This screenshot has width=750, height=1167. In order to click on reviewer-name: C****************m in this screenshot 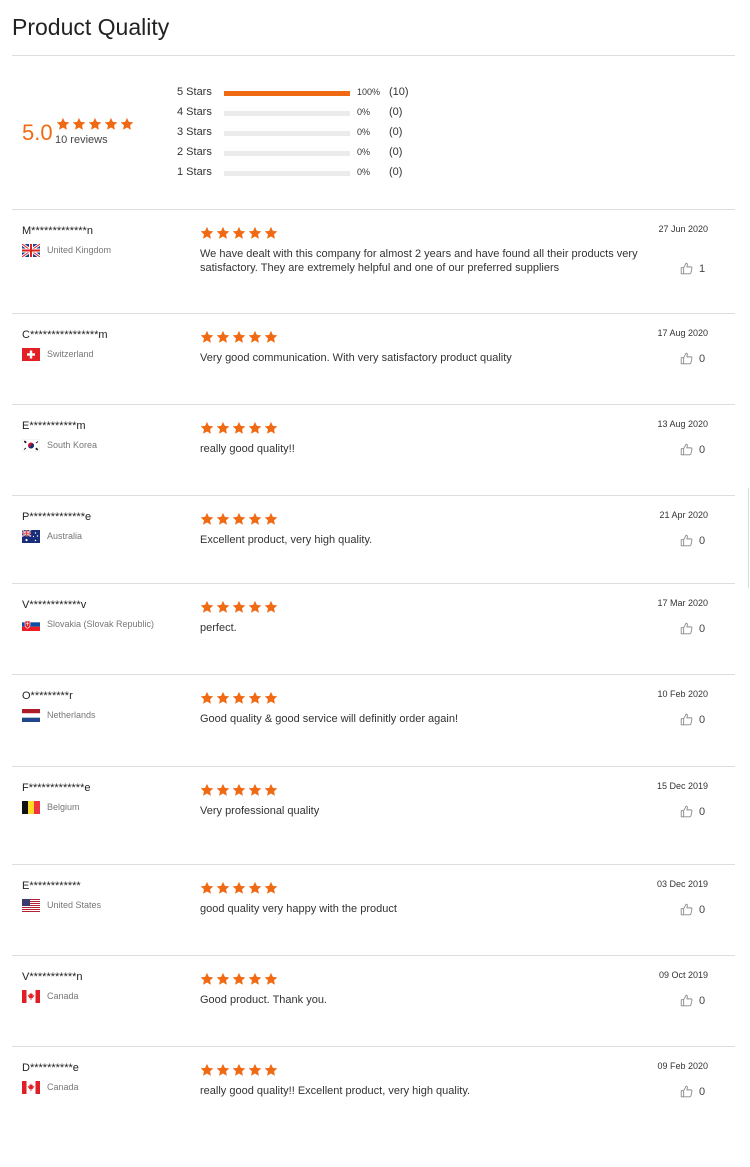, I will do `click(65, 335)`.